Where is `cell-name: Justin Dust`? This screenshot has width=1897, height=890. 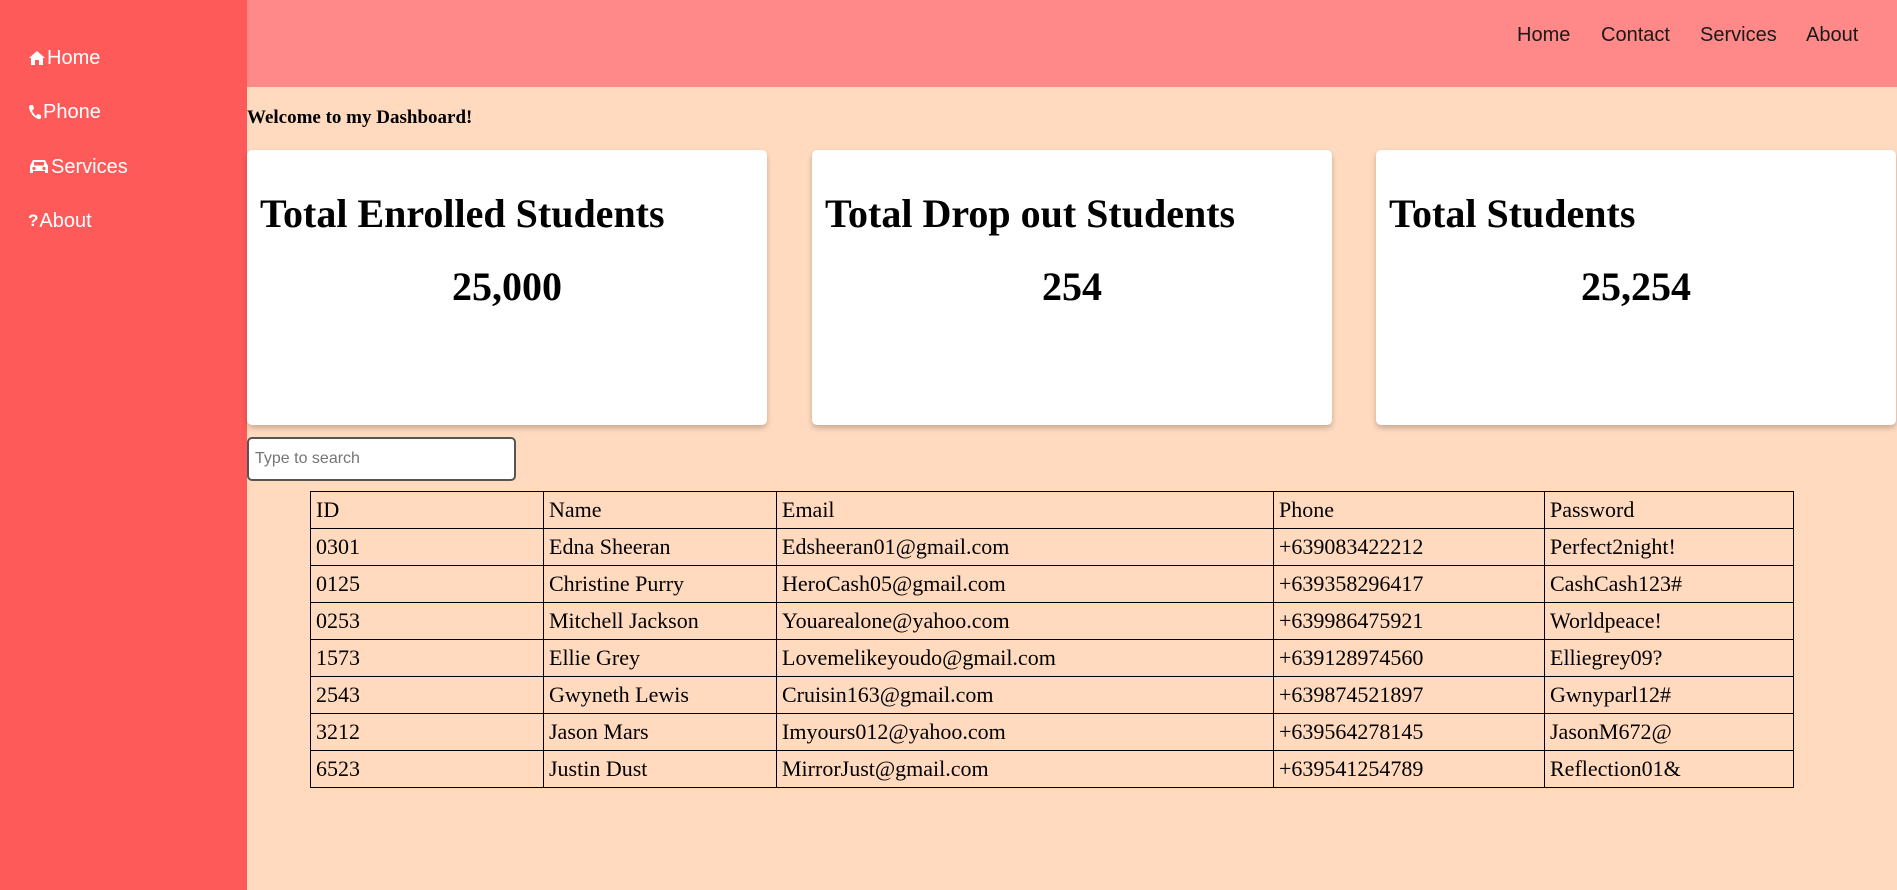
cell-name: Justin Dust is located at coordinates (660, 769).